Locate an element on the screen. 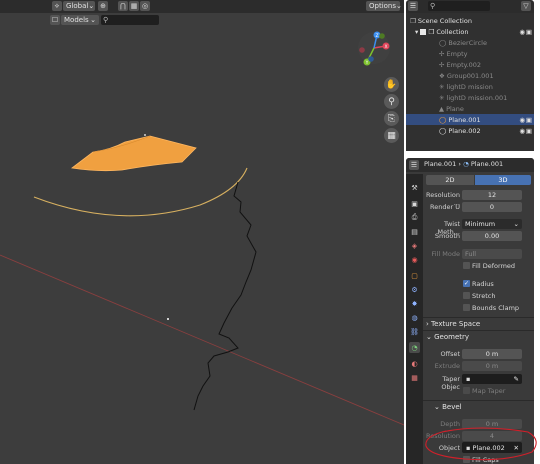  render-u-label: Render U is located at coordinates (445, 207).